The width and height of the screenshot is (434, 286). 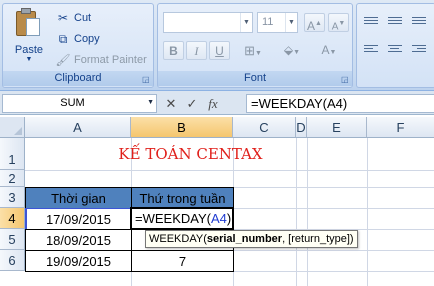 What do you see at coordinates (83, 18) in the screenshot?
I see `cut-label: Cut` at bounding box center [83, 18].